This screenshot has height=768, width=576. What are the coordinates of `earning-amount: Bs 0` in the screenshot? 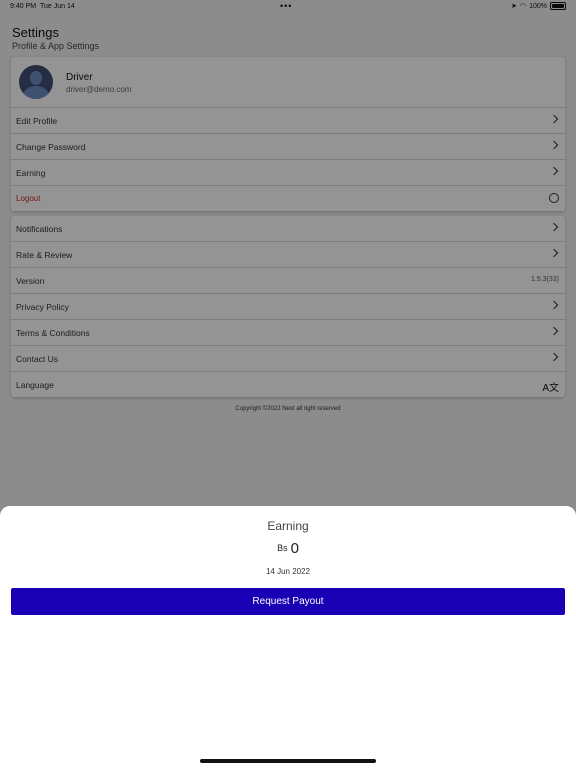 It's located at (288, 549).